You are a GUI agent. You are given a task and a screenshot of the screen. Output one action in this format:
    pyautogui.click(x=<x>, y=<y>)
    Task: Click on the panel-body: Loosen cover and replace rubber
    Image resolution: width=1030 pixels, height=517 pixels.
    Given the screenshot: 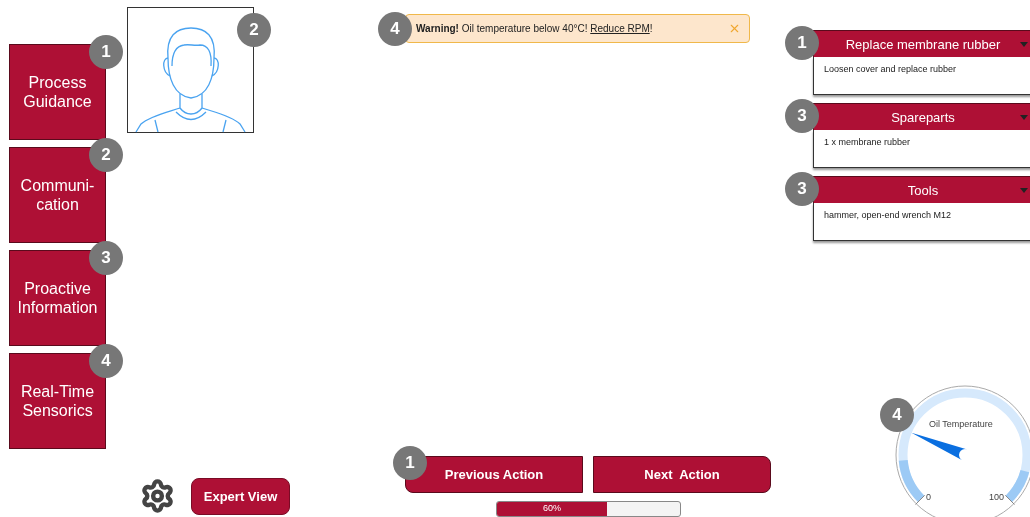 What is the action you would take?
    pyautogui.click(x=921, y=76)
    